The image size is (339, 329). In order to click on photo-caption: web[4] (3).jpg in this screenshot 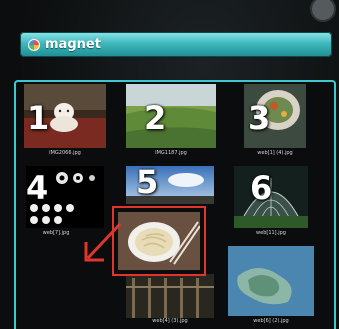, I will do `click(170, 321)`.